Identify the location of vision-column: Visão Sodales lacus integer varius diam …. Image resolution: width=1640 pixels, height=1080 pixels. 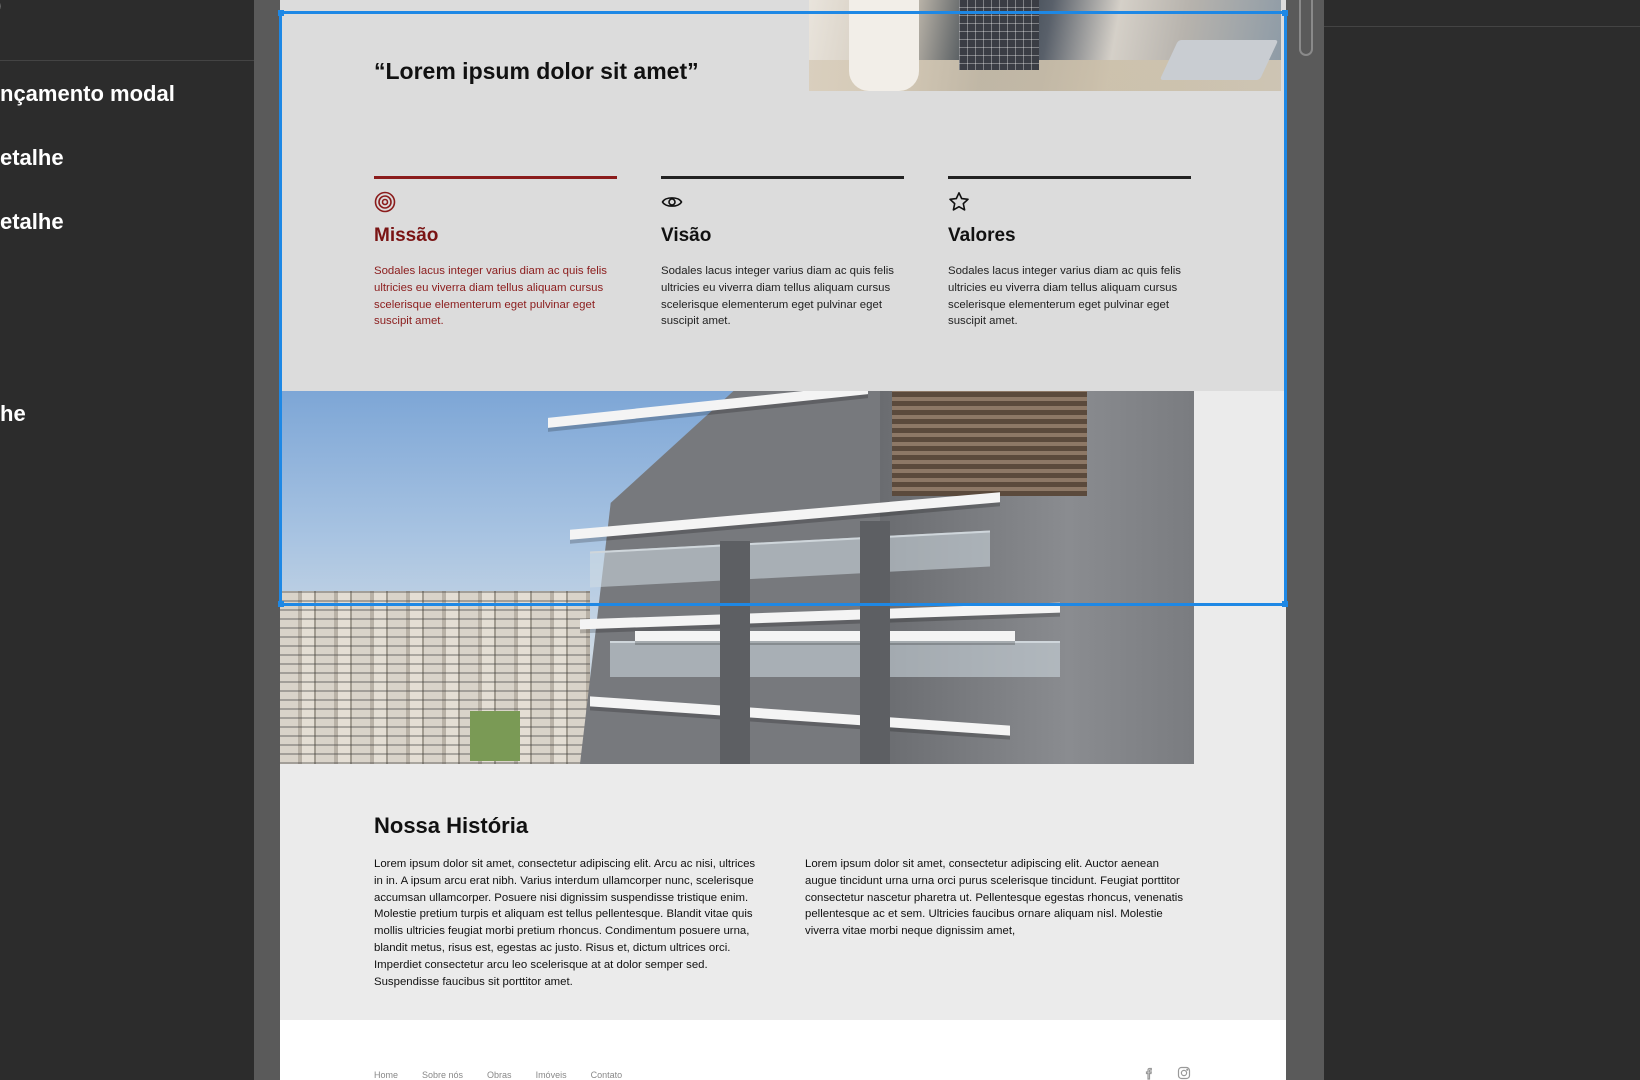
(782, 253).